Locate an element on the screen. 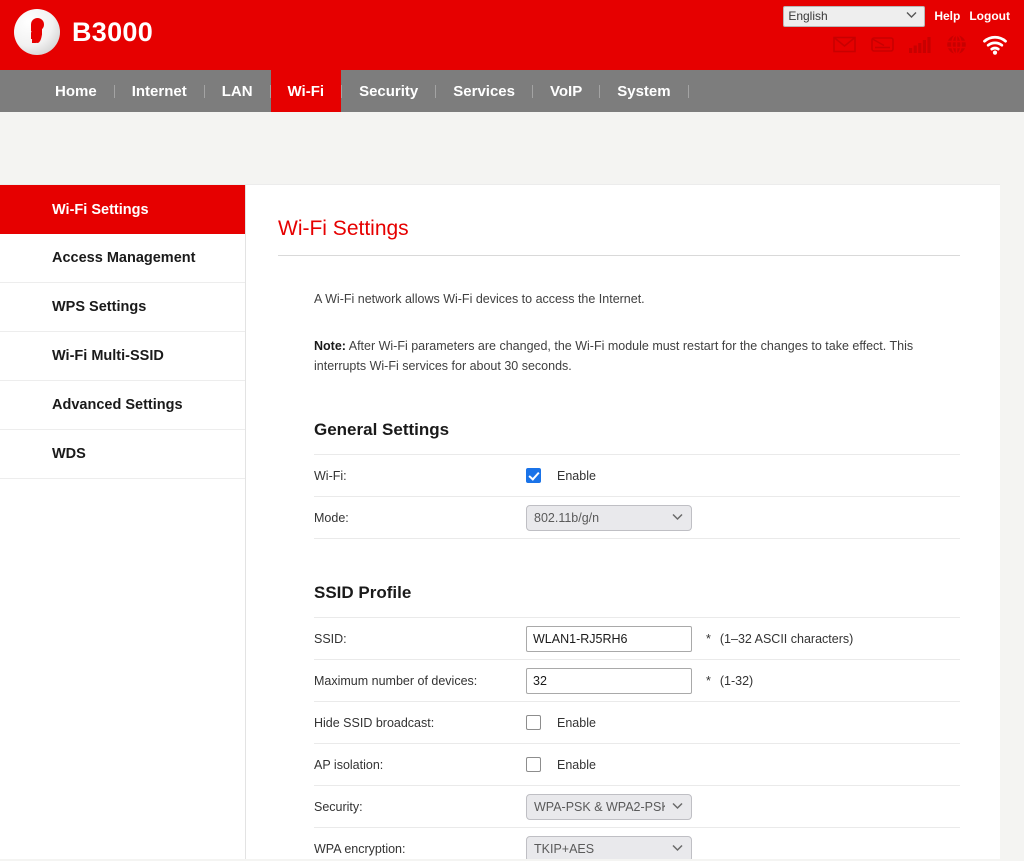  wifi-enable-label: Enable is located at coordinates (576, 475).